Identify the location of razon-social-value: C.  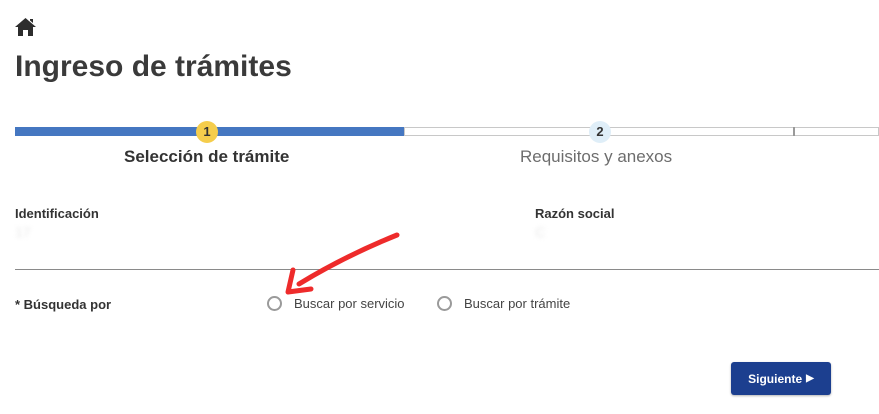
(540, 232).